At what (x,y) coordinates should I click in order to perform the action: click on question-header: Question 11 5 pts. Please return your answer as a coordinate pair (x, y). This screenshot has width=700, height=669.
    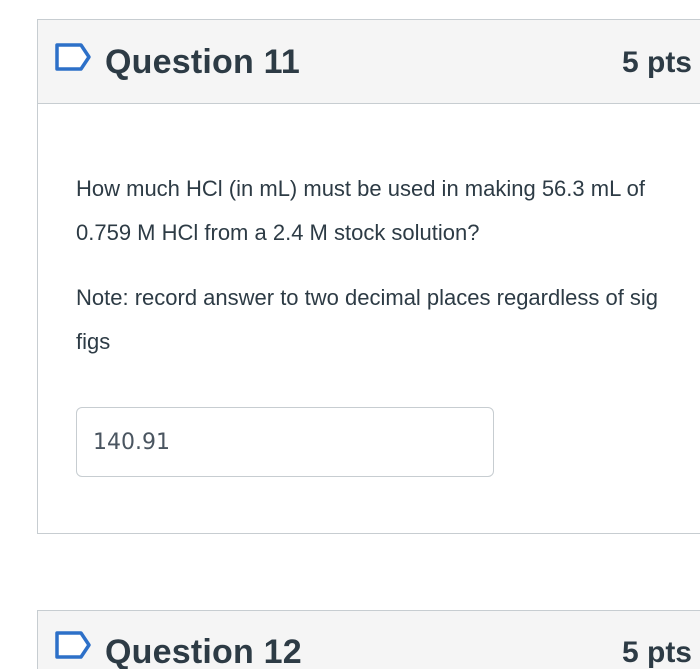
    Looking at the image, I should click on (369, 62).